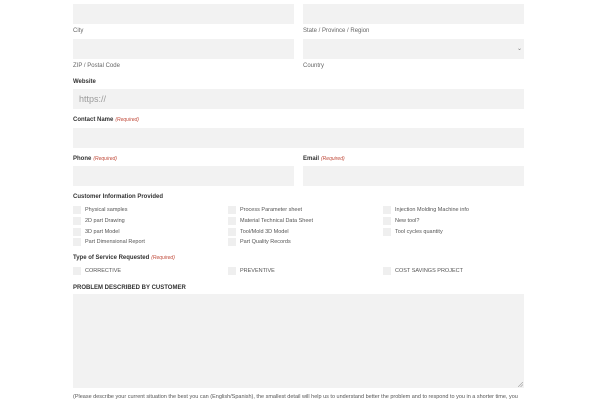  I want to click on checkbox-3d-part-model, so click(77, 232).